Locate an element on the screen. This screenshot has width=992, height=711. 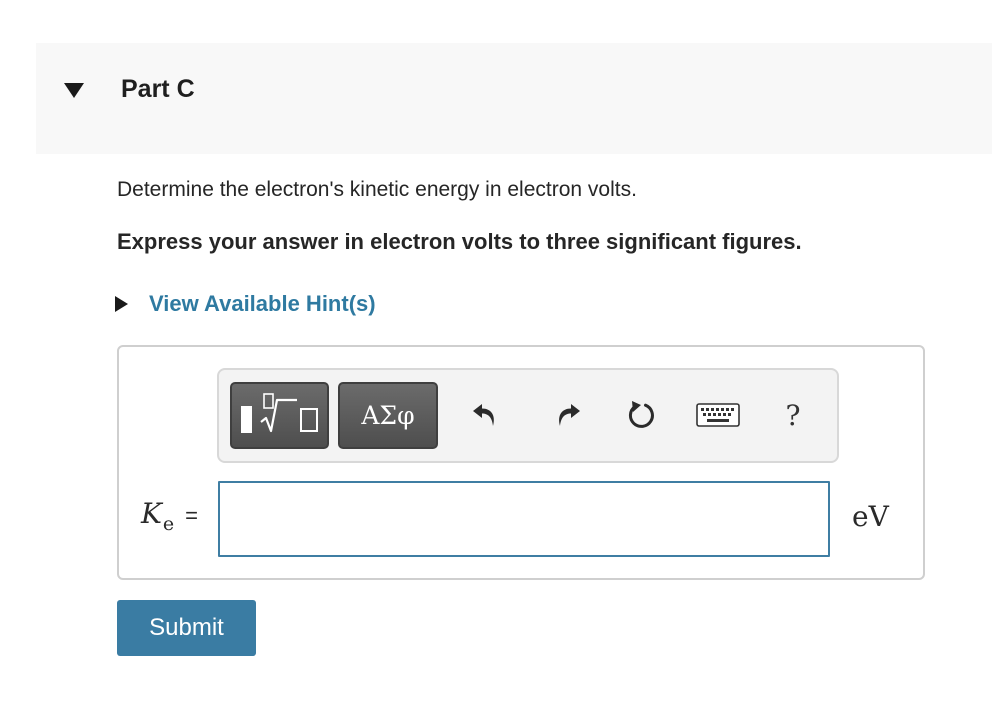
help-button: ? is located at coordinates (793, 415).